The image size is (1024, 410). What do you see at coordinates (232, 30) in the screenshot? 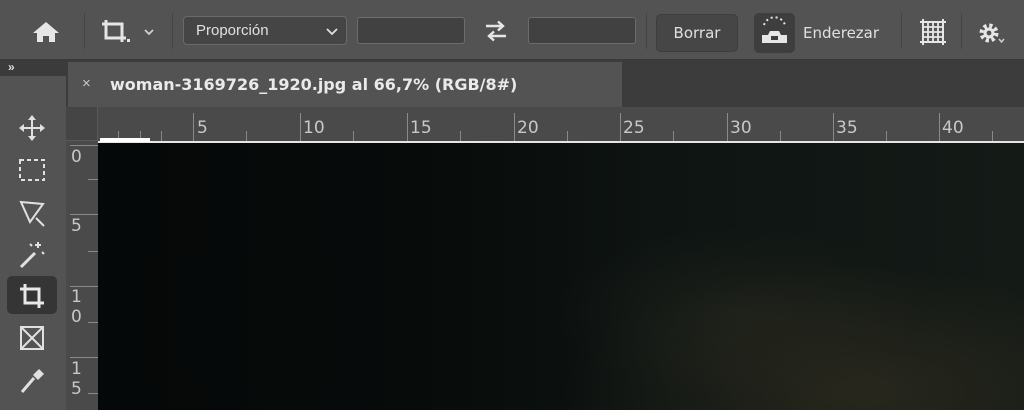
I see `aspect-ratio-label: Proporción` at bounding box center [232, 30].